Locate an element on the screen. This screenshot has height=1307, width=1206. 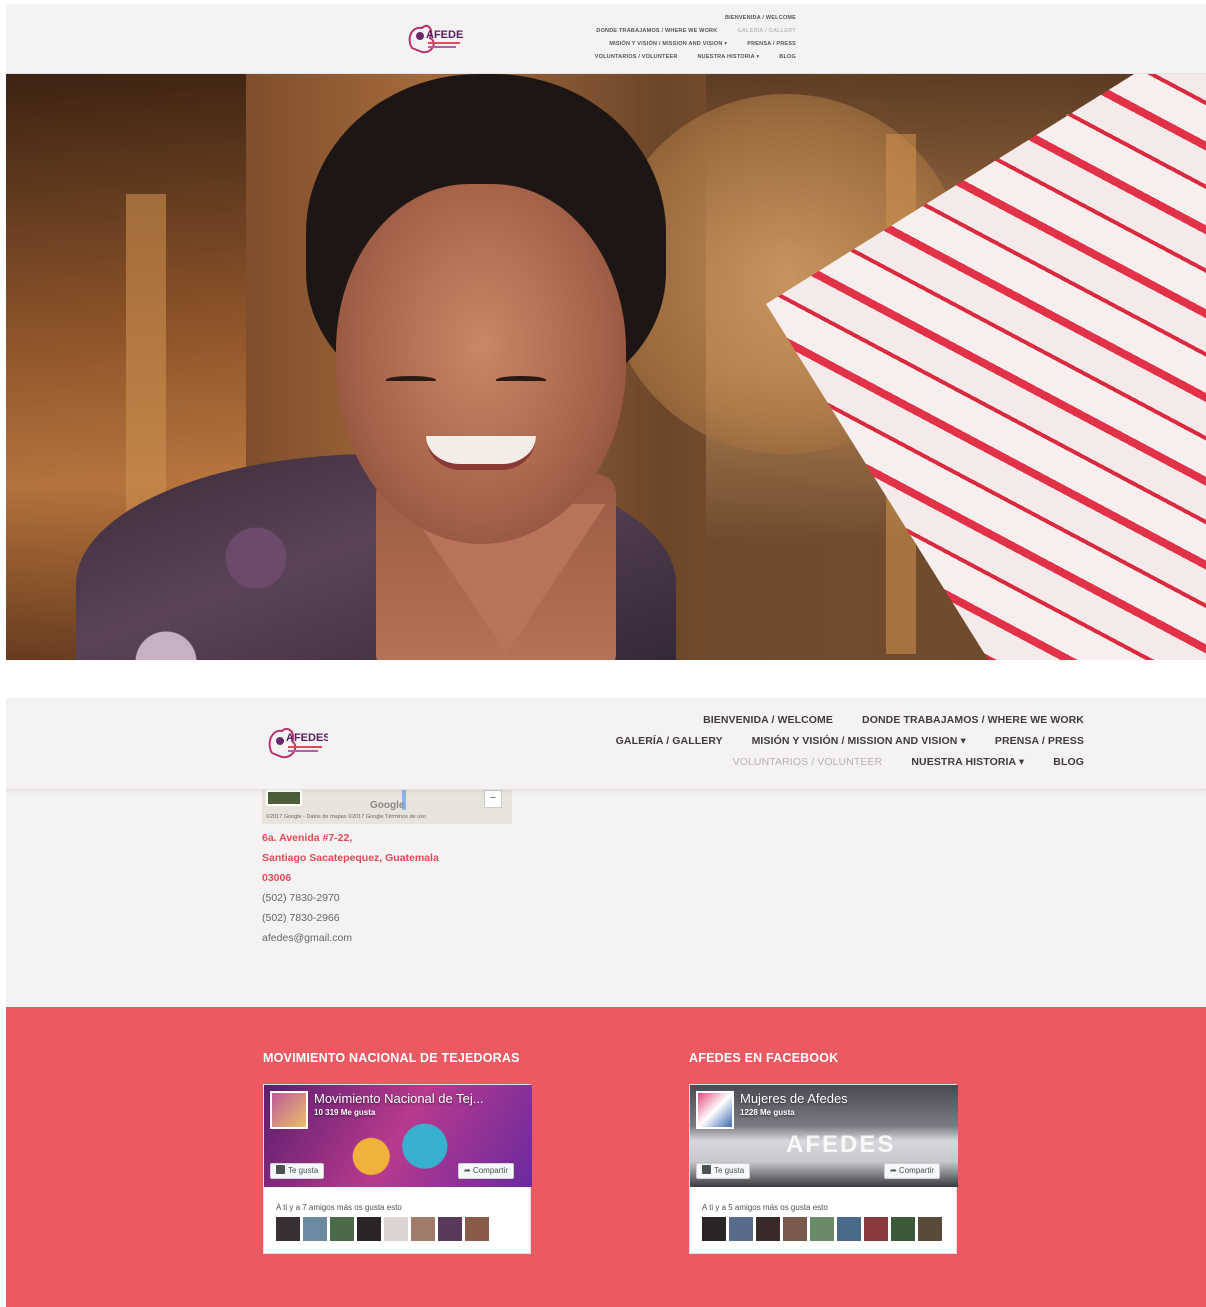
nav-mision-vision: MISIÓN Y VISIÓN / MISSION AND VISION ▾ is located at coordinates (859, 741).